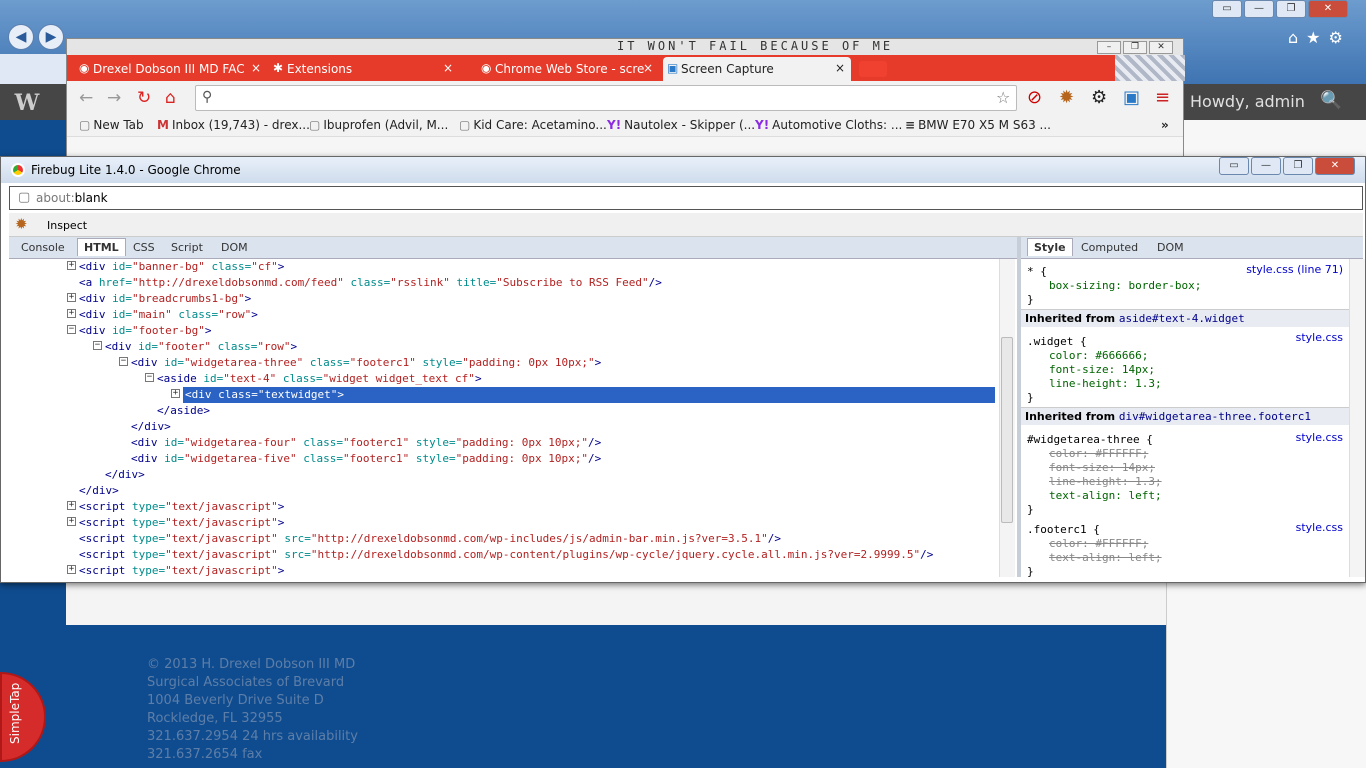  Describe the element at coordinates (504, 331) in the screenshot. I see `html-tree-node: − <div id="footer-bg">` at that location.